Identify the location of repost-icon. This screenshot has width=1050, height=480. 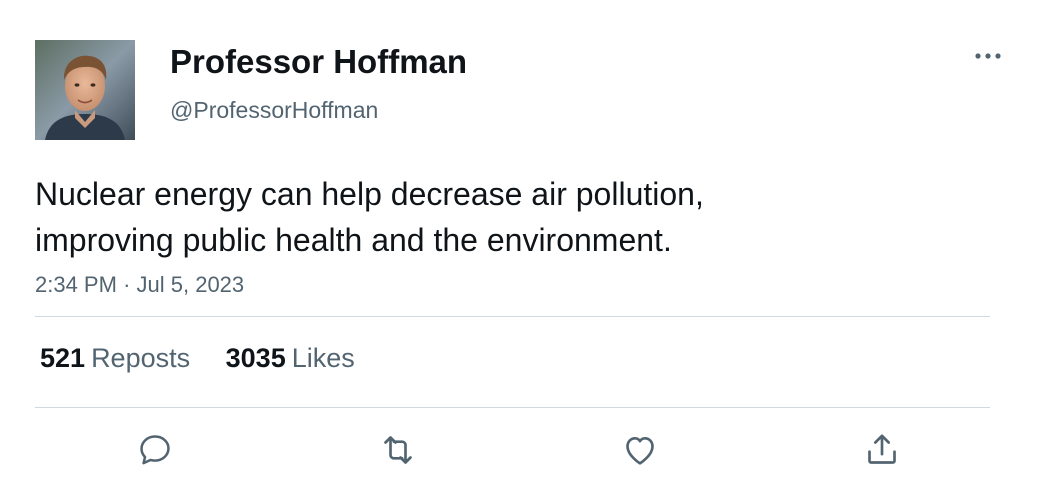
(398, 450).